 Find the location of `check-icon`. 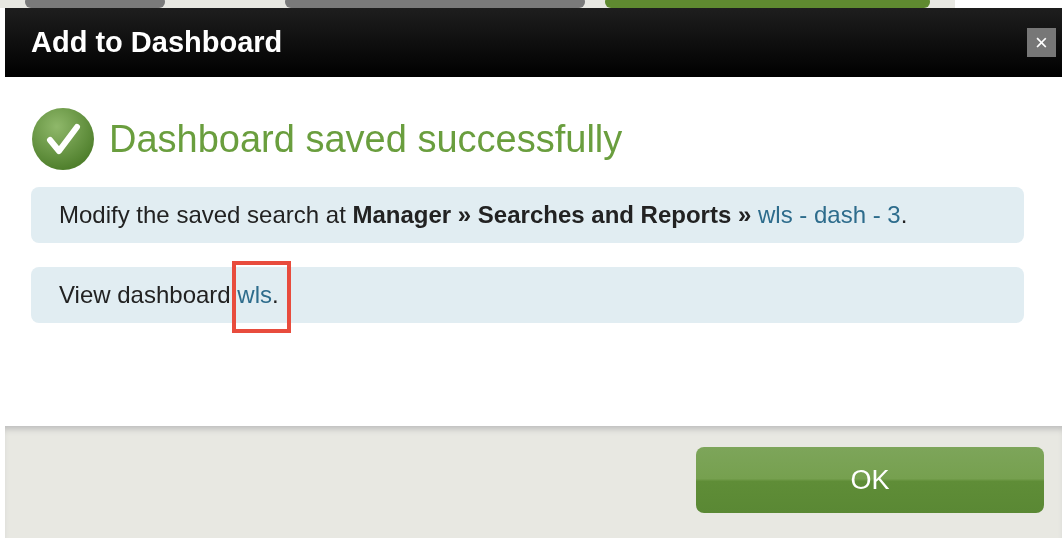

check-icon is located at coordinates (63, 139).